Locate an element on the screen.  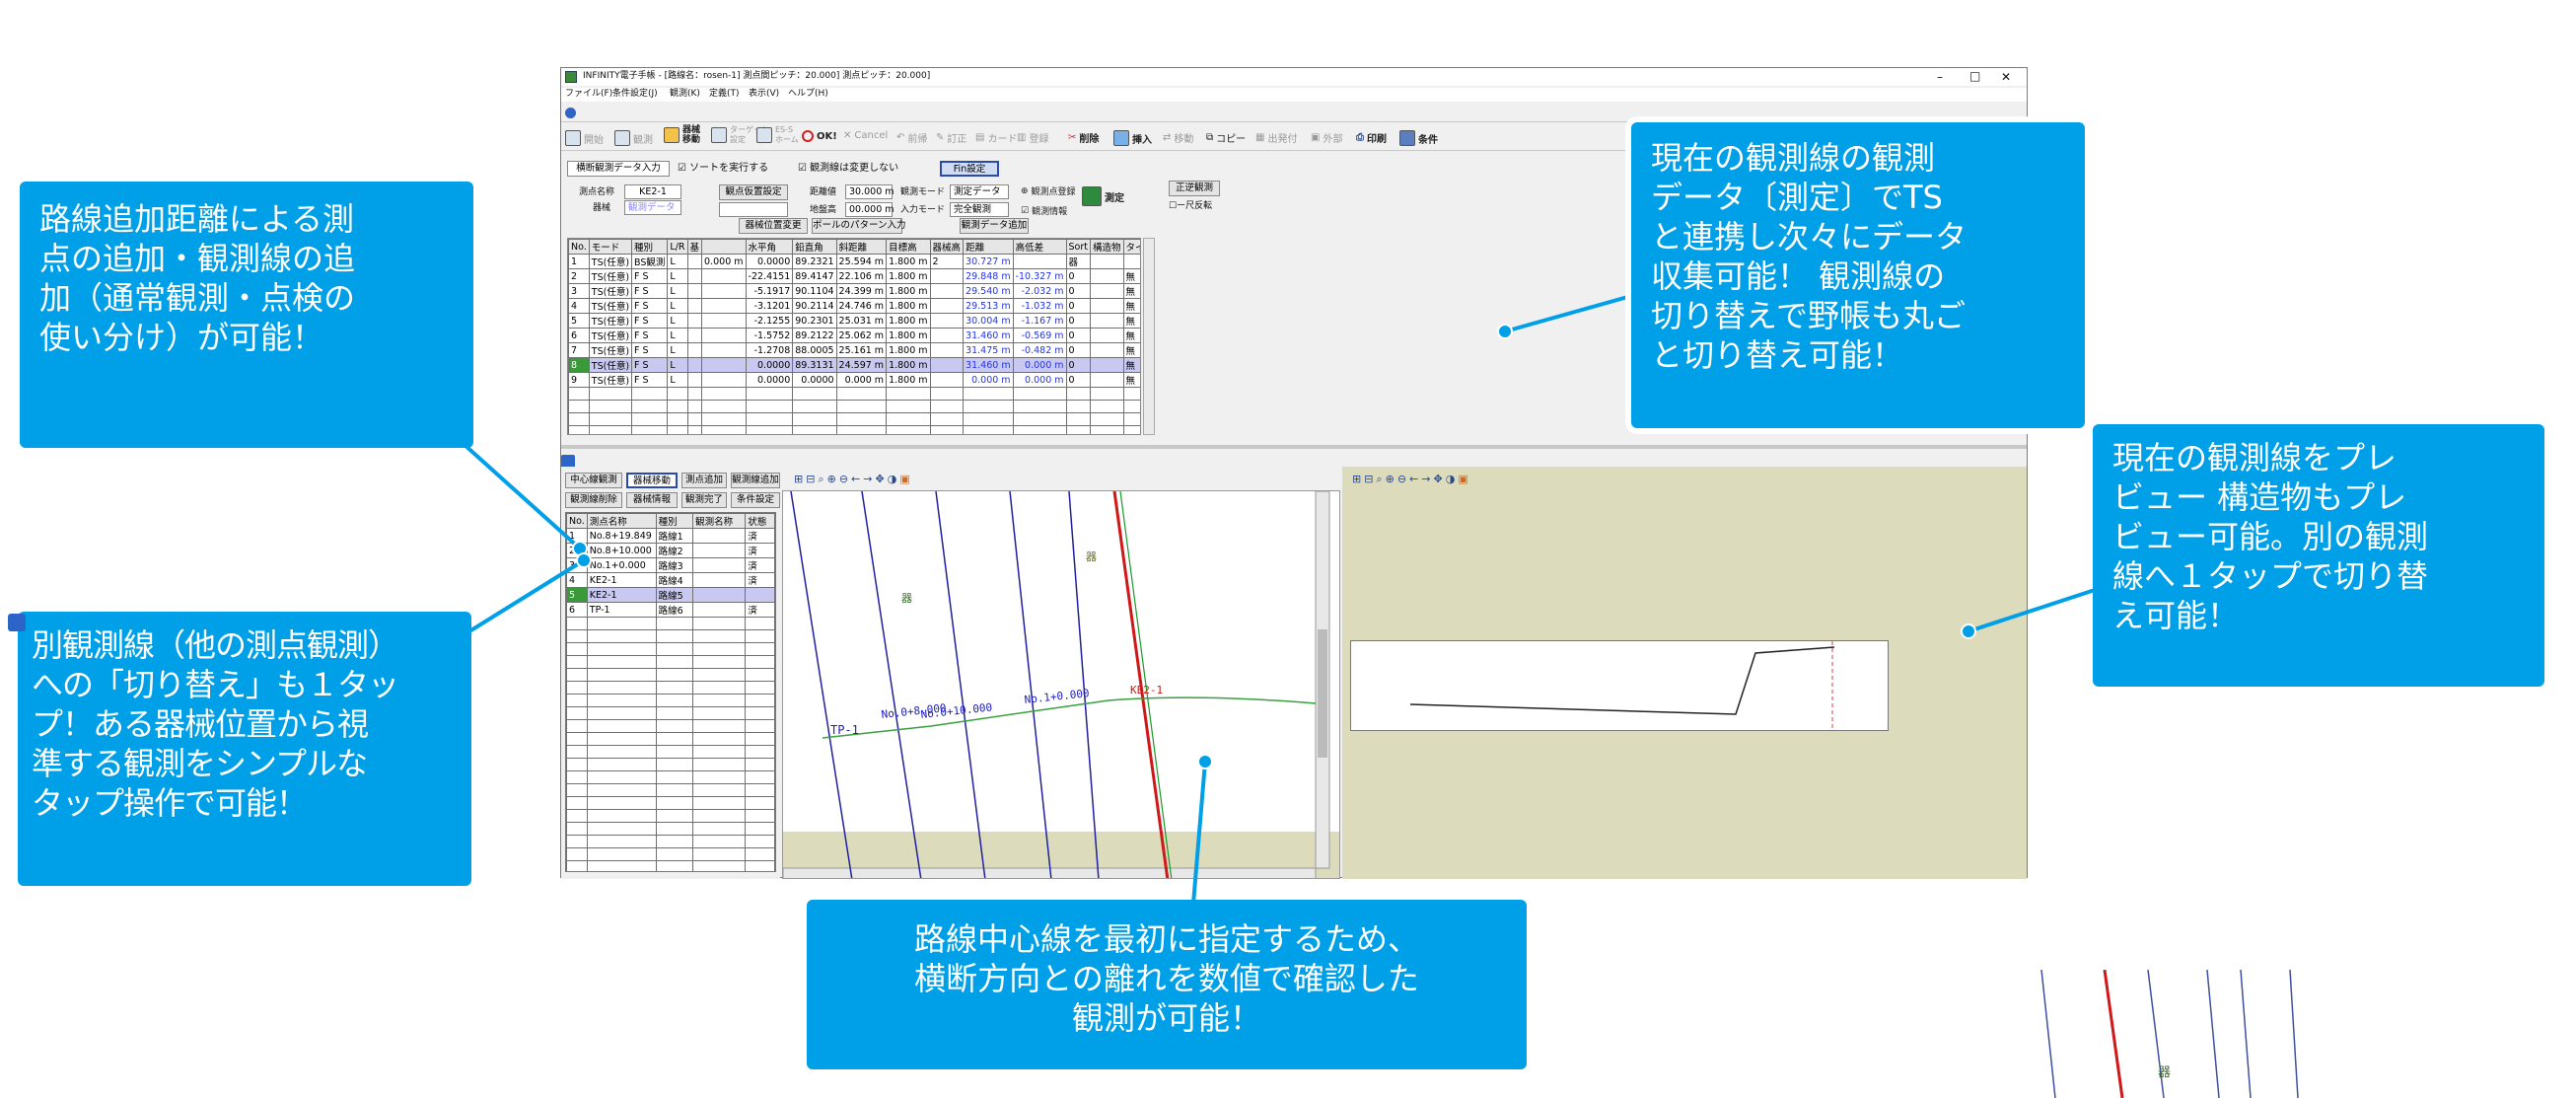
toolbar-home-button: ES-S ホーム is located at coordinates (777, 135).